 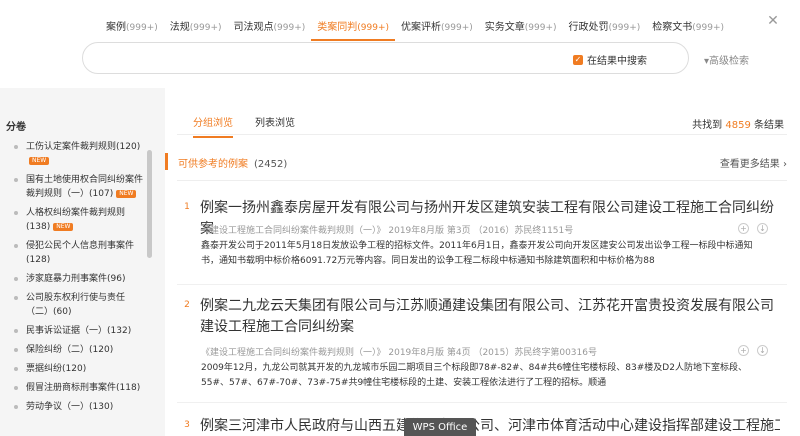 I want to click on sidebar-item-label: 侵犯公民个人信息刑事案件(128), so click(x=80, y=253).